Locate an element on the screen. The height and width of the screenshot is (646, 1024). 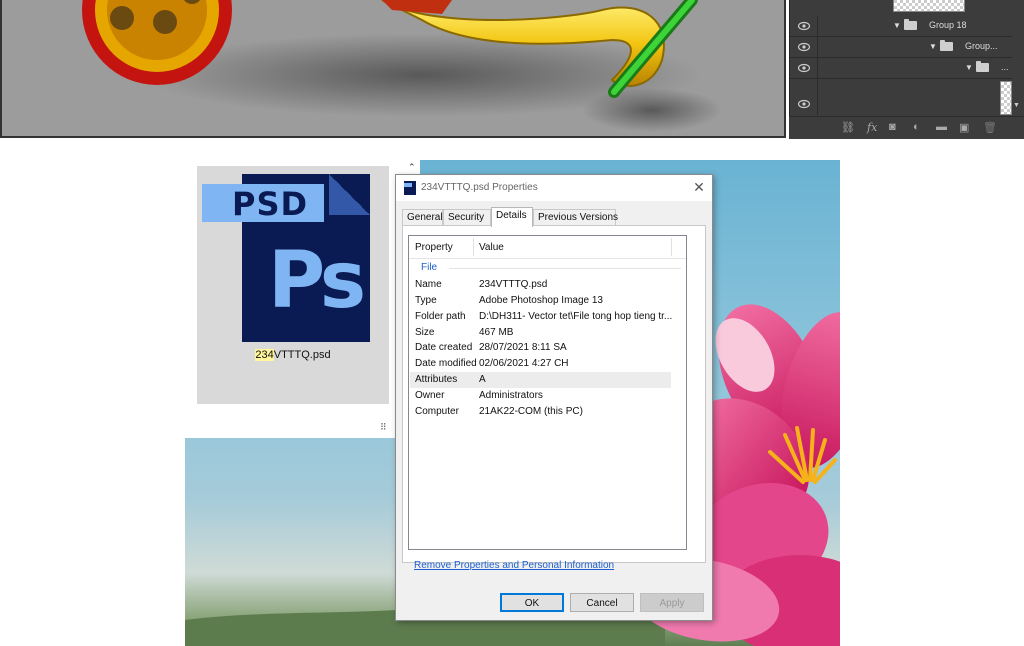
table-row: Type Adobe Photoshop Image 13 is located at coordinates (540, 301).